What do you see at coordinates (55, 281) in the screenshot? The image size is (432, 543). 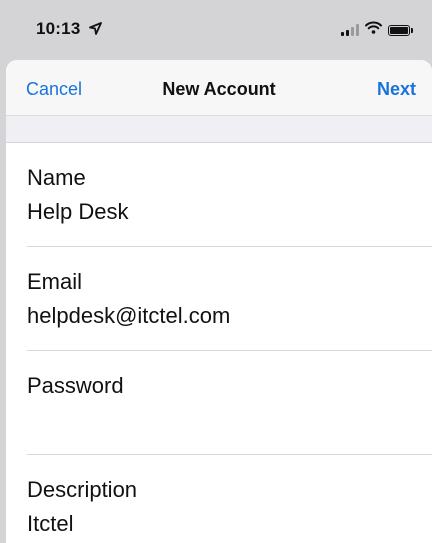 I see `email-label: Email` at bounding box center [55, 281].